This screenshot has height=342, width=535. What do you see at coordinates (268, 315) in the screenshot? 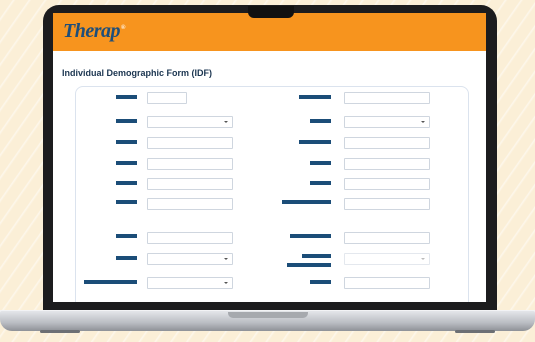
I see `laptop-opening-notch` at bounding box center [268, 315].